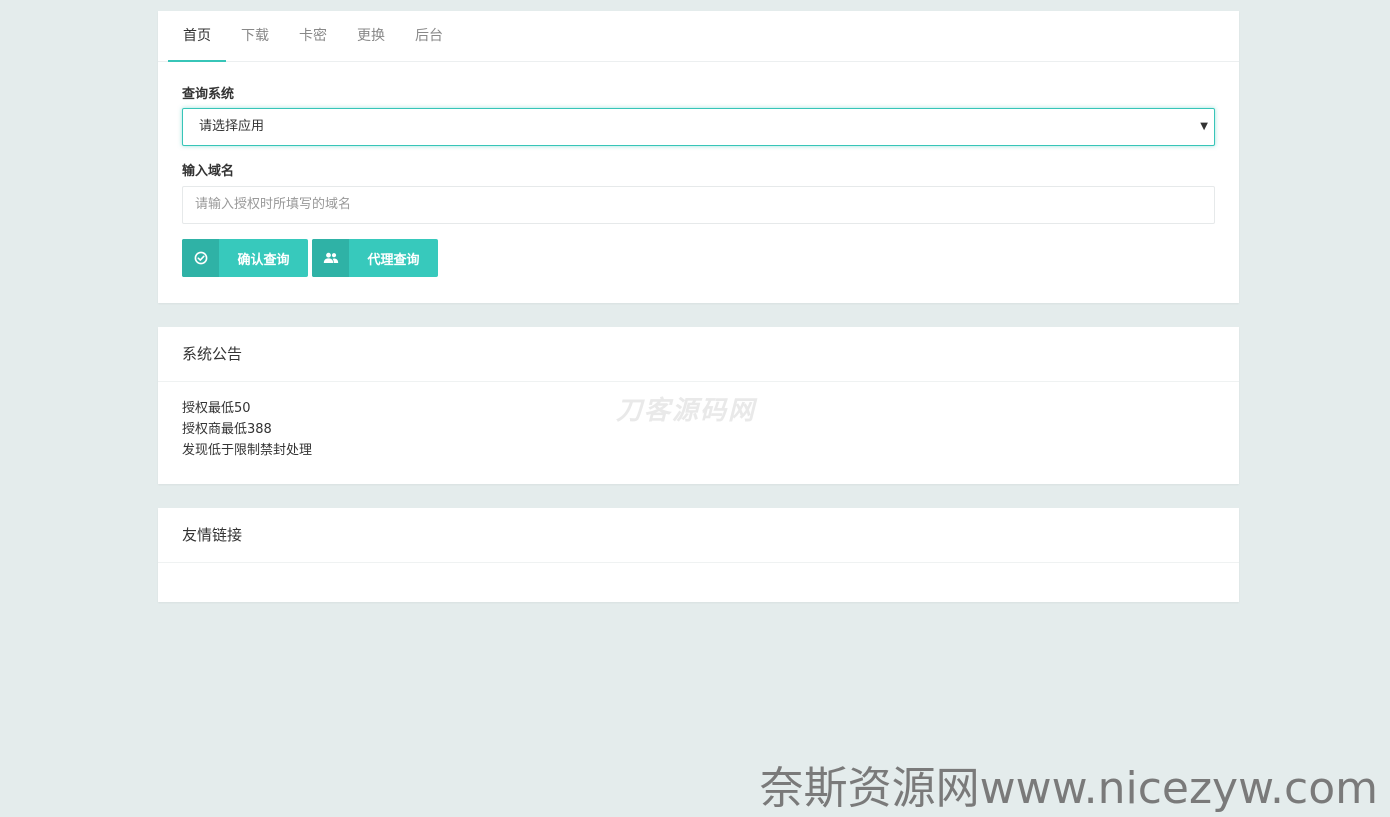 The height and width of the screenshot is (817, 1390). I want to click on system-label: 查询系统, so click(208, 94).